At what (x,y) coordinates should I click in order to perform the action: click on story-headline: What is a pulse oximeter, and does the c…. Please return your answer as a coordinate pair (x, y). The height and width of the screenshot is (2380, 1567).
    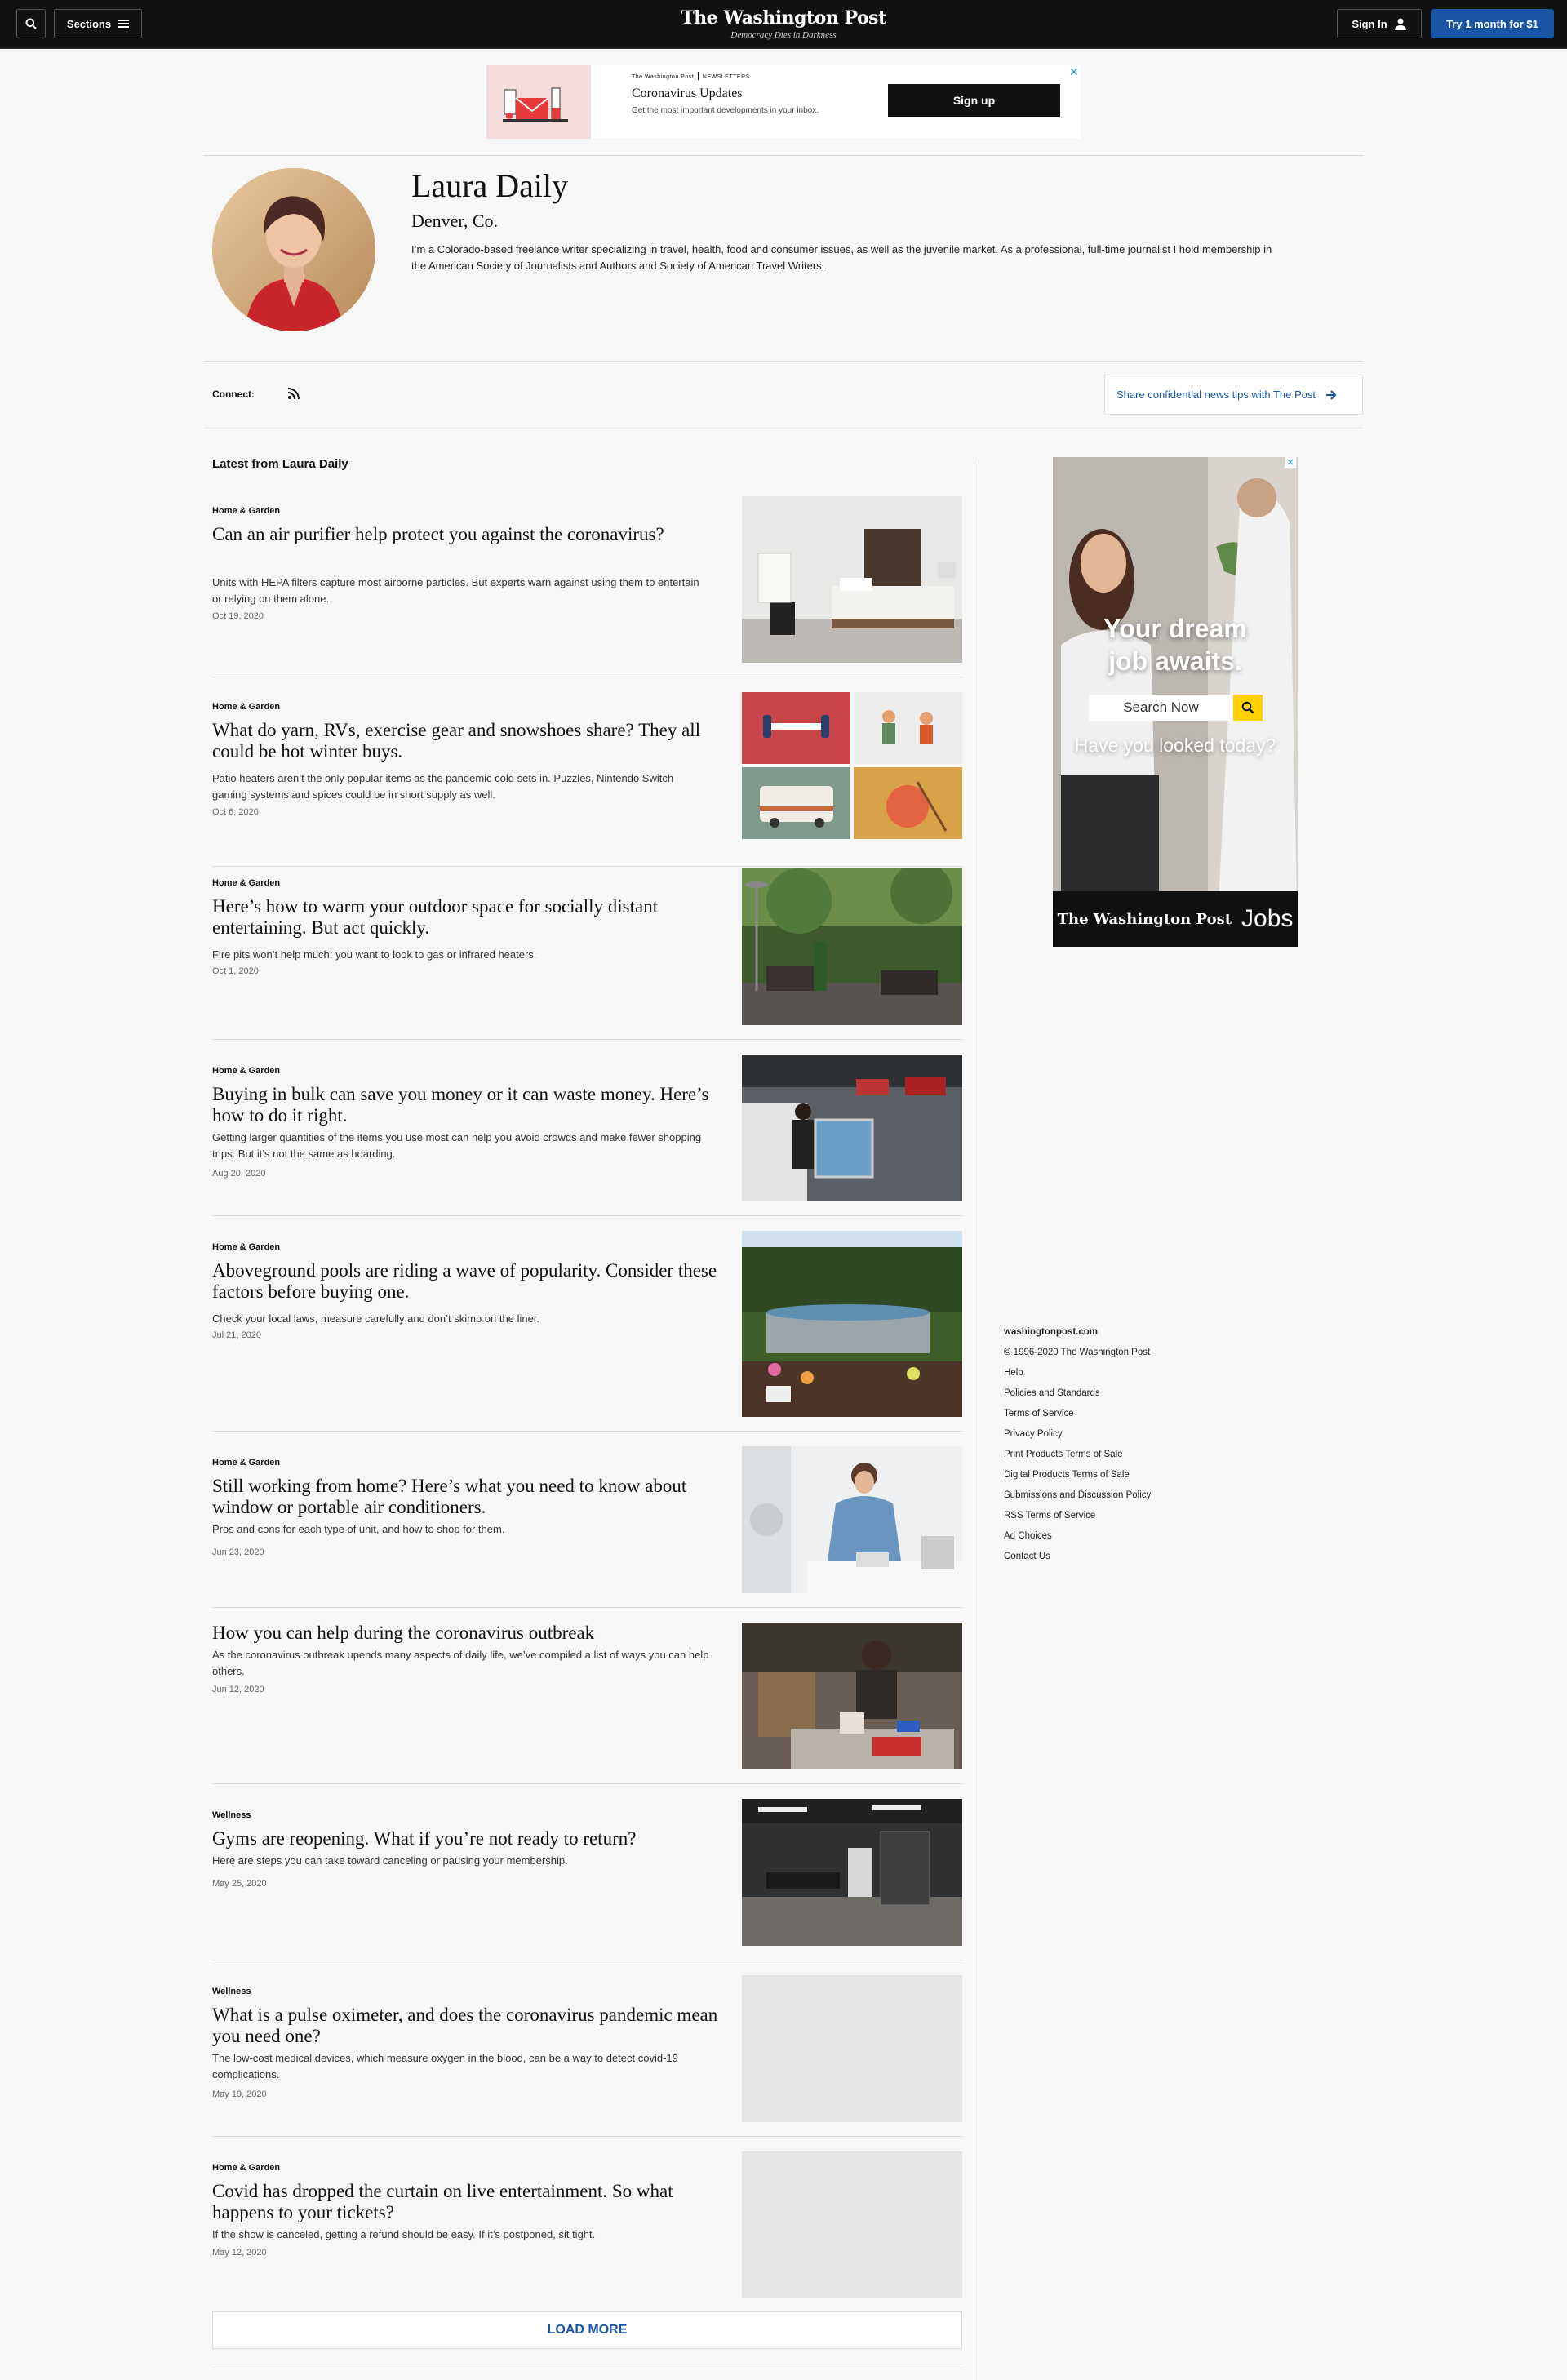
    Looking at the image, I should click on (465, 2026).